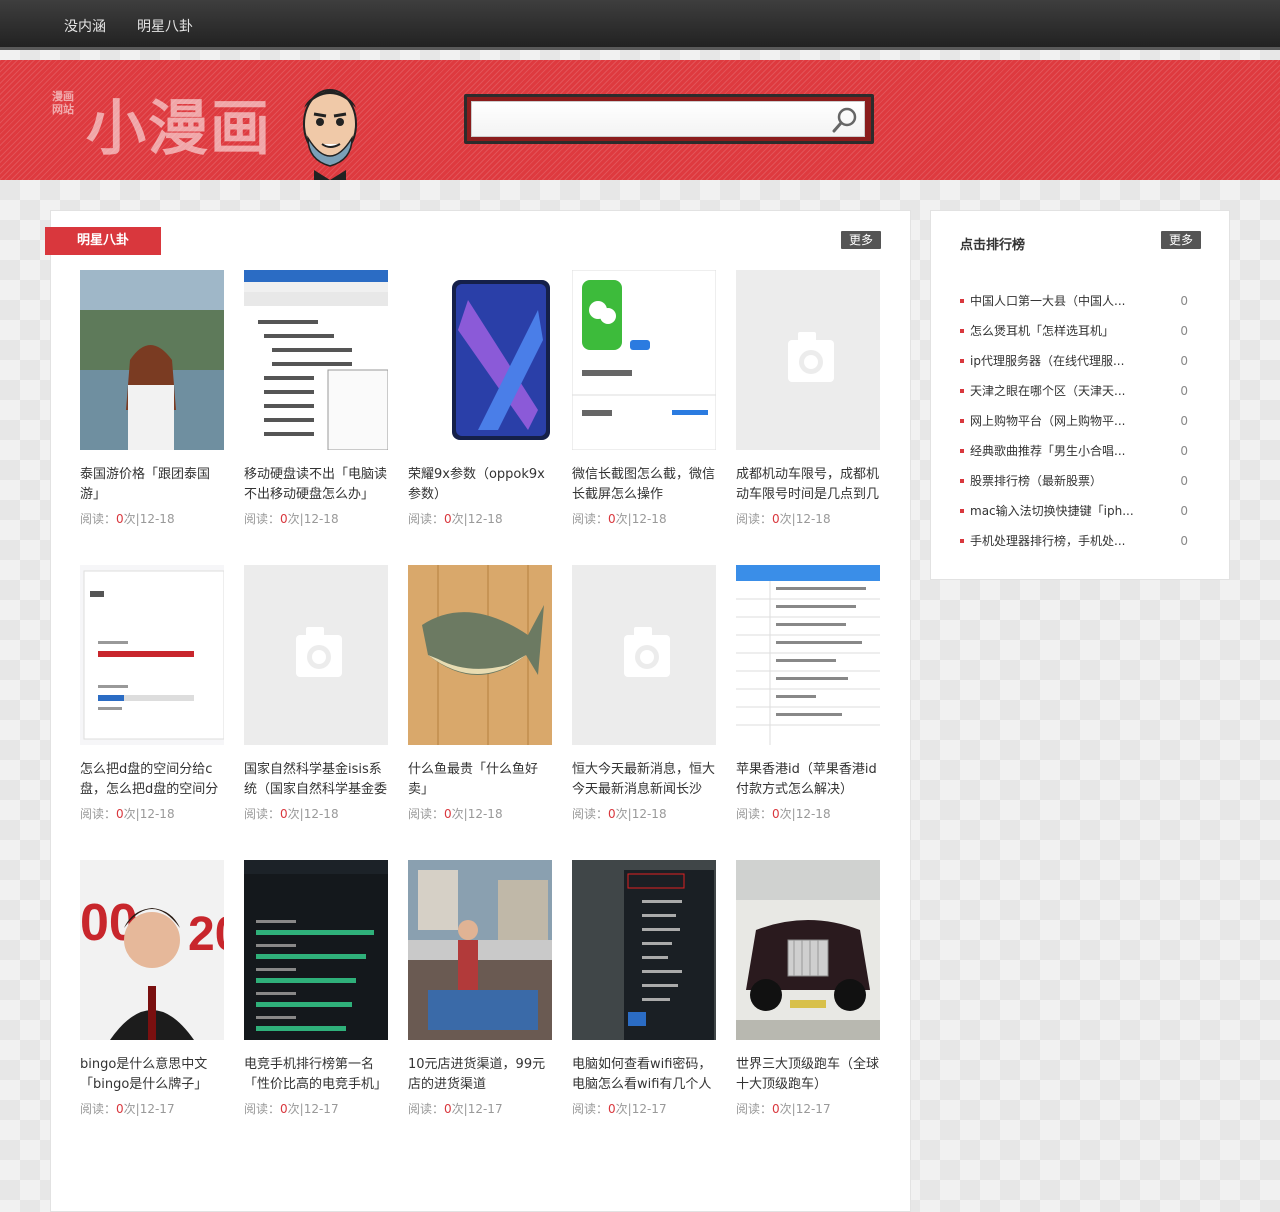 This screenshot has width=1280, height=1212. I want to click on article-card: 移动硬盘读不出「电脑读不出移动硬盘怎么办」 阅读：0次|12-18, so click(316, 398).